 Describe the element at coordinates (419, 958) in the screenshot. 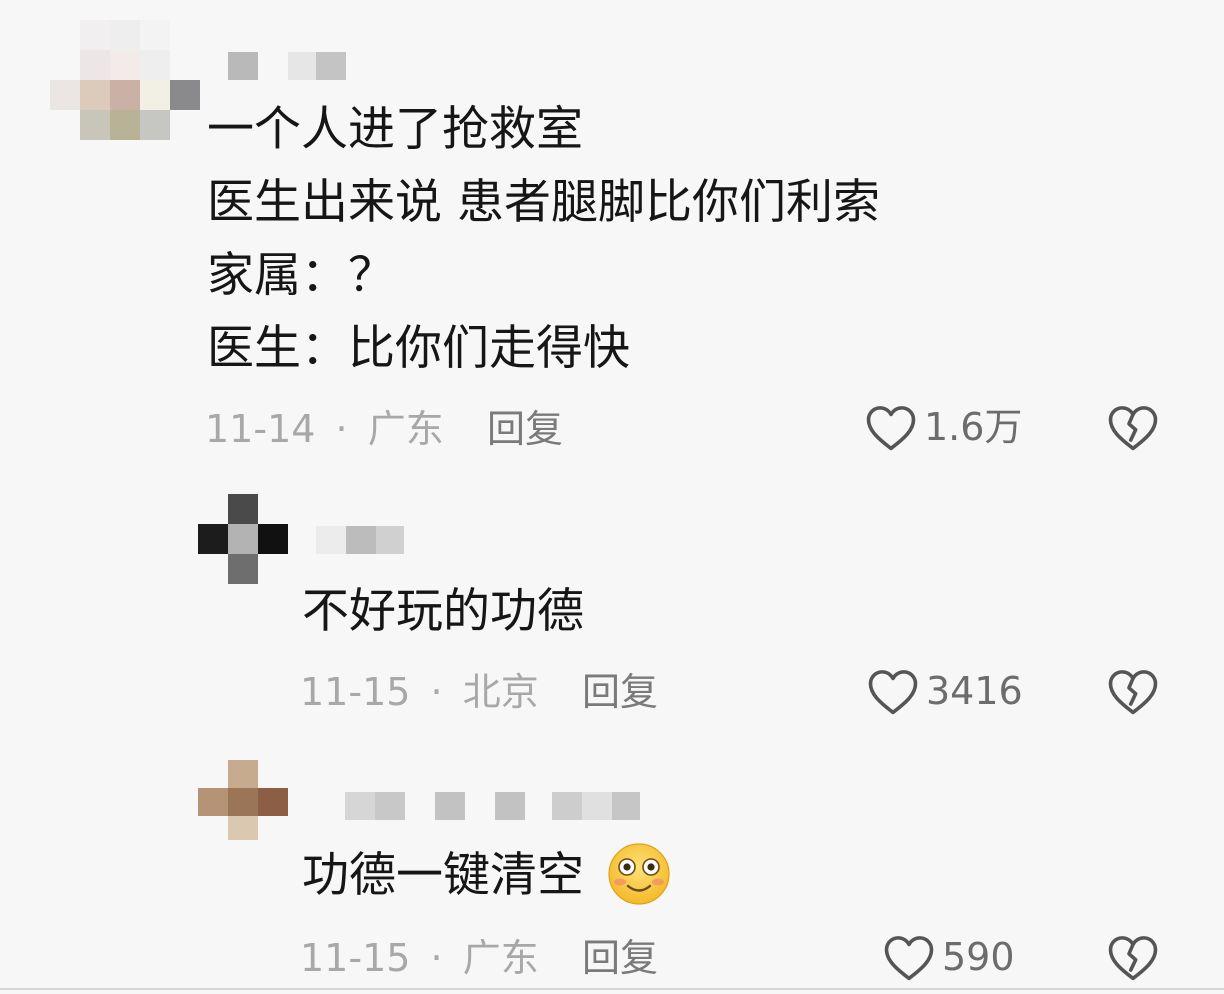

I see `comment-meta: 11-15 · 广东` at that location.